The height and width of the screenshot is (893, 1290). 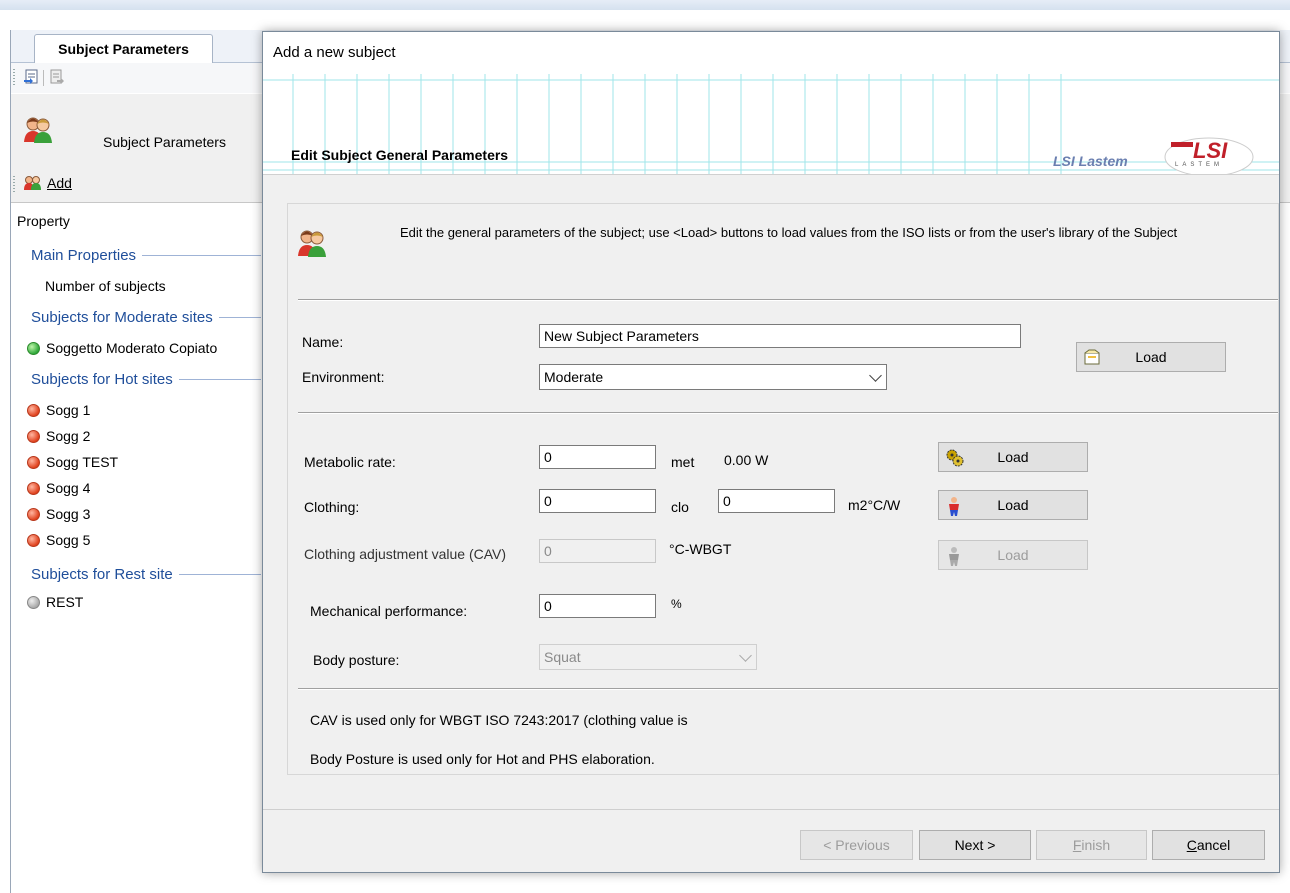 I want to click on library-load-icon, so click(x=1092, y=358).